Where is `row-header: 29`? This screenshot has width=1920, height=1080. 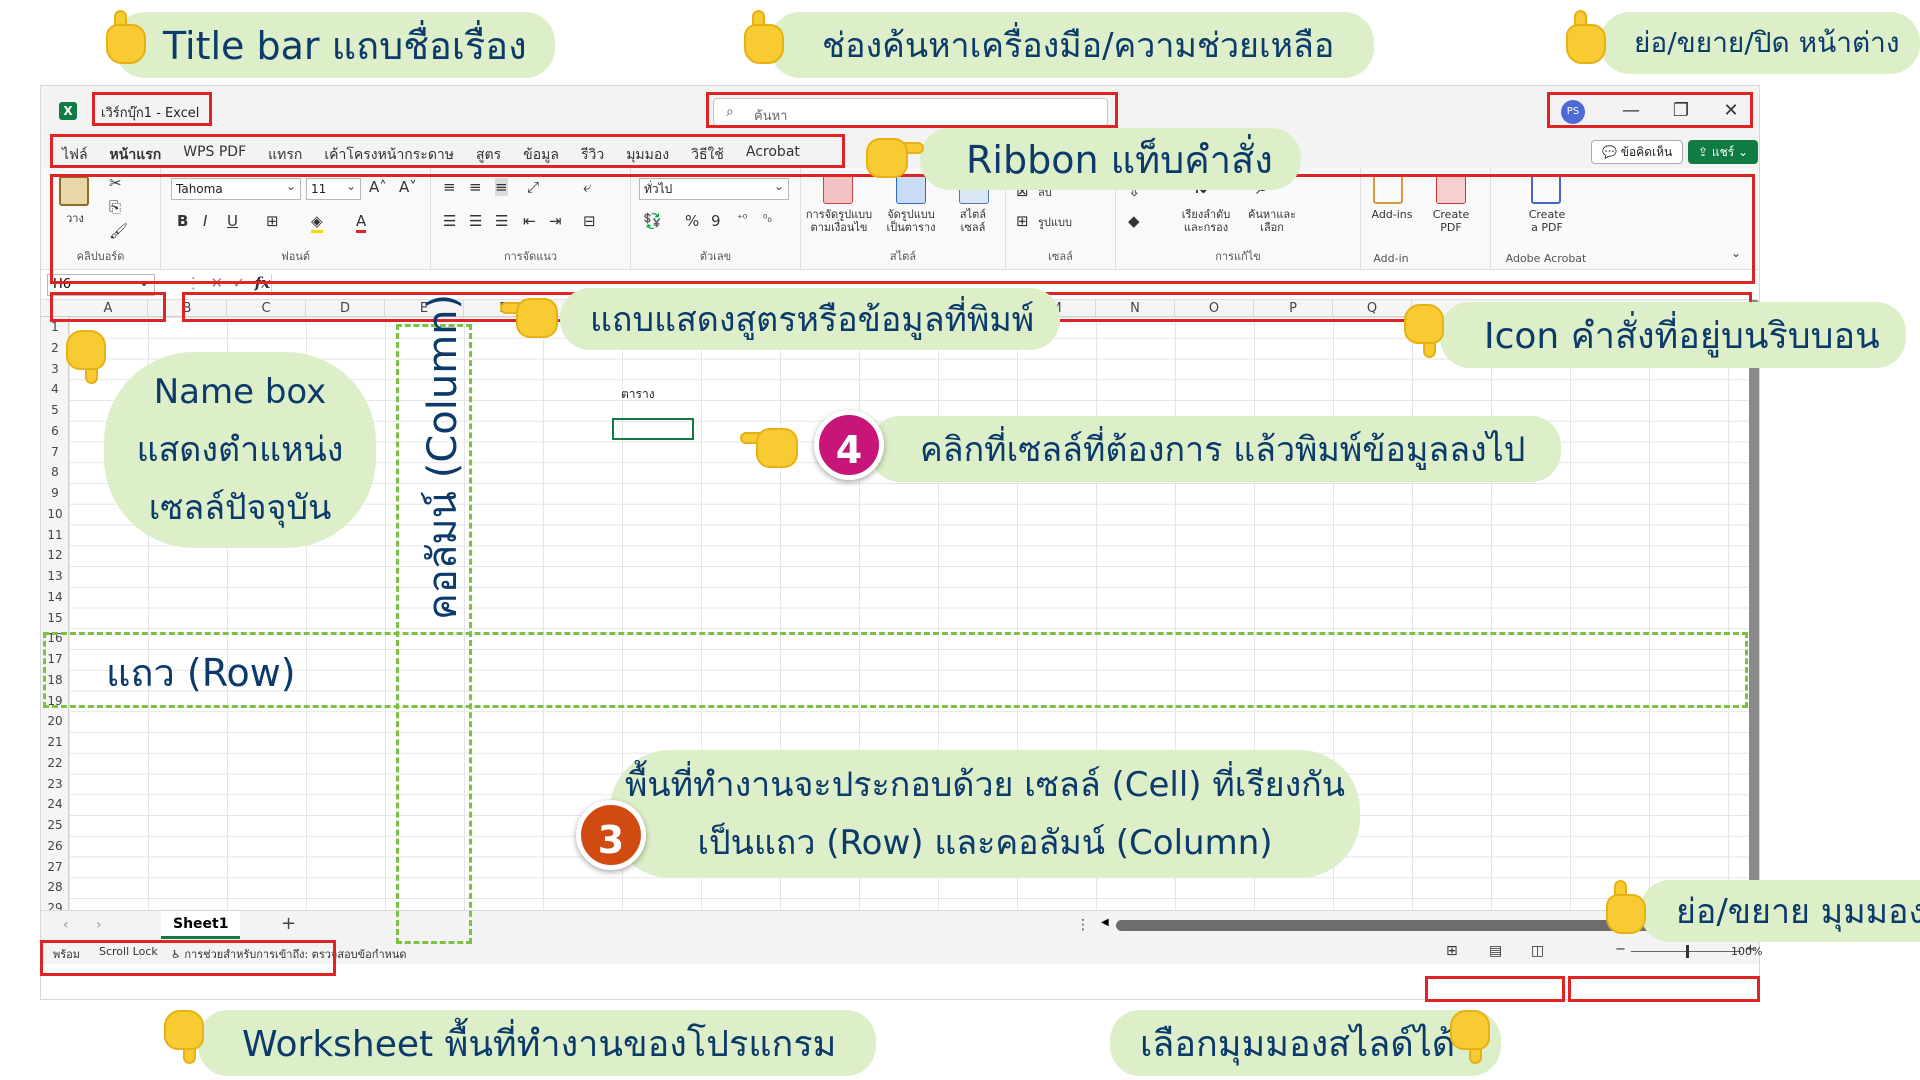 row-header: 29 is located at coordinates (55, 905).